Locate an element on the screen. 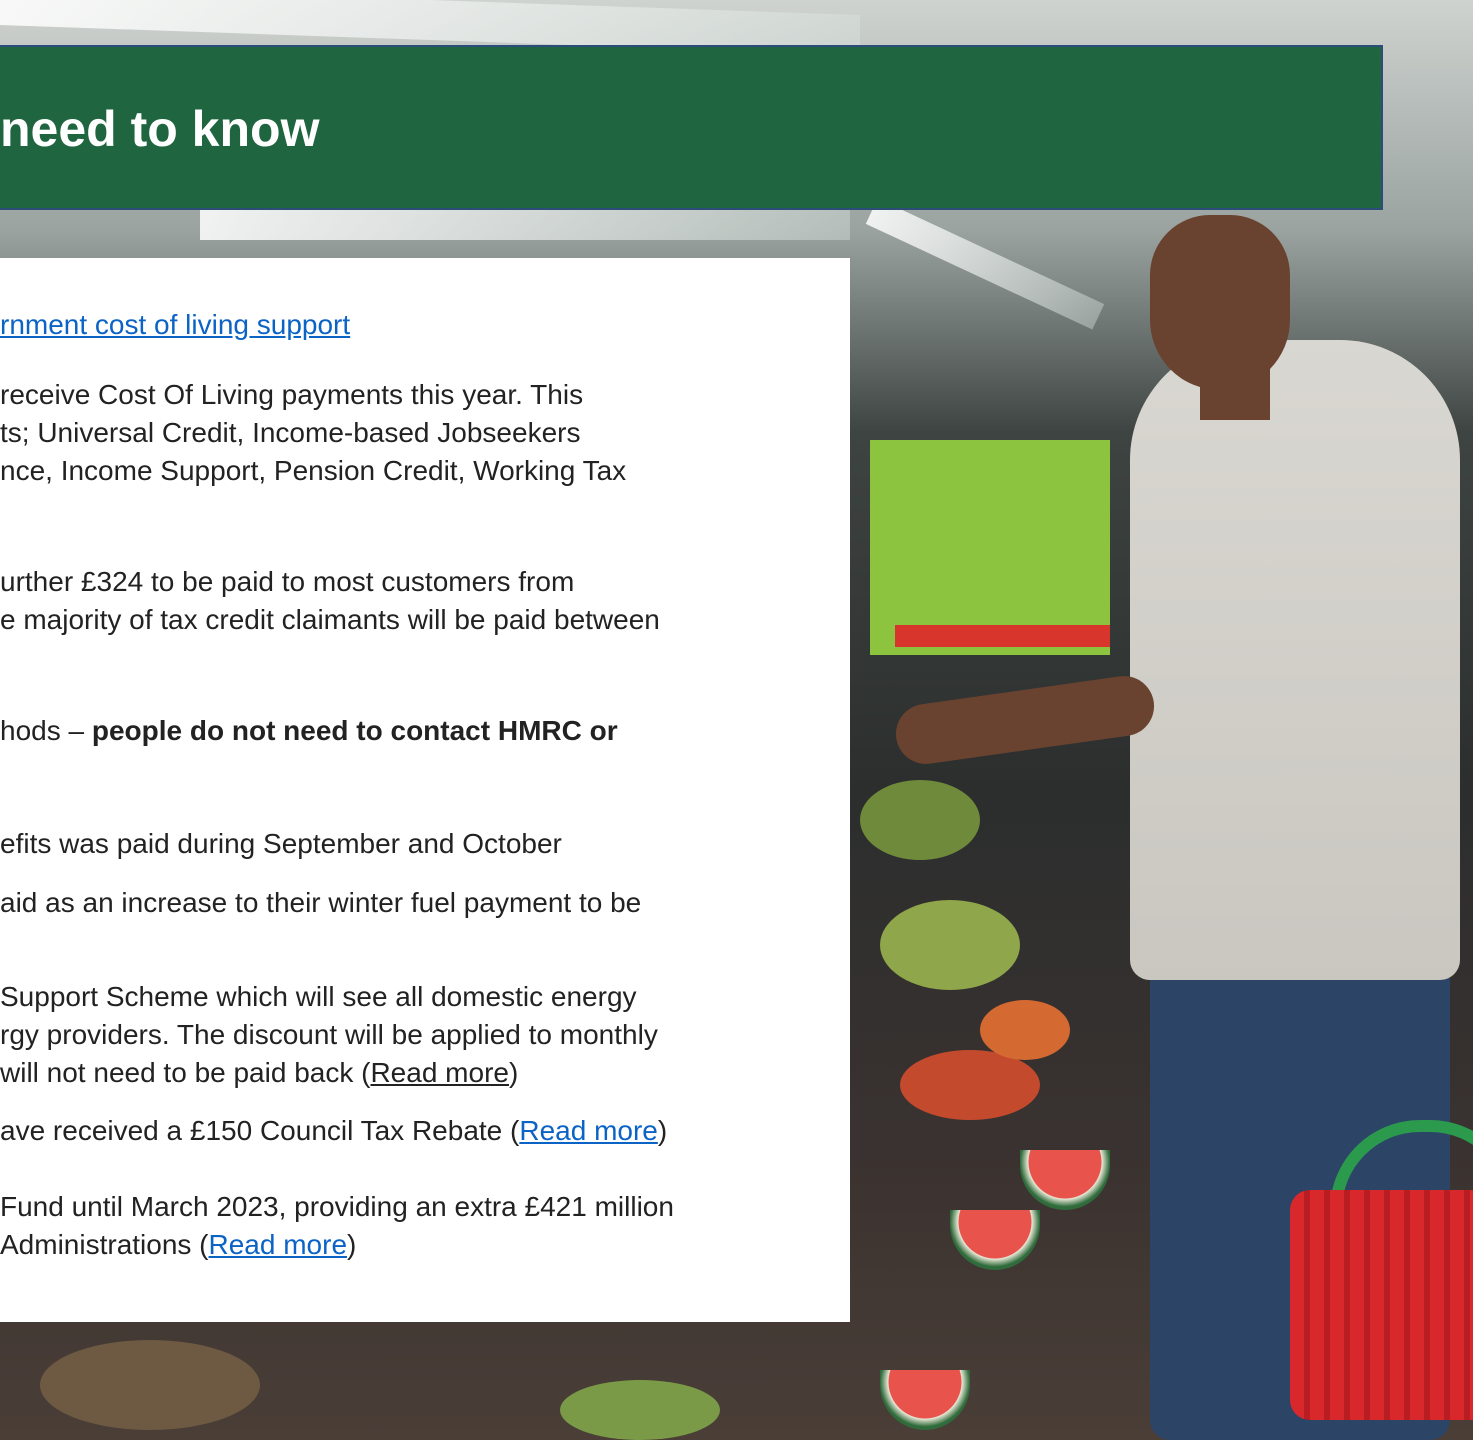  support-link-line: rnment cost of living support is located at coordinates (175, 325).